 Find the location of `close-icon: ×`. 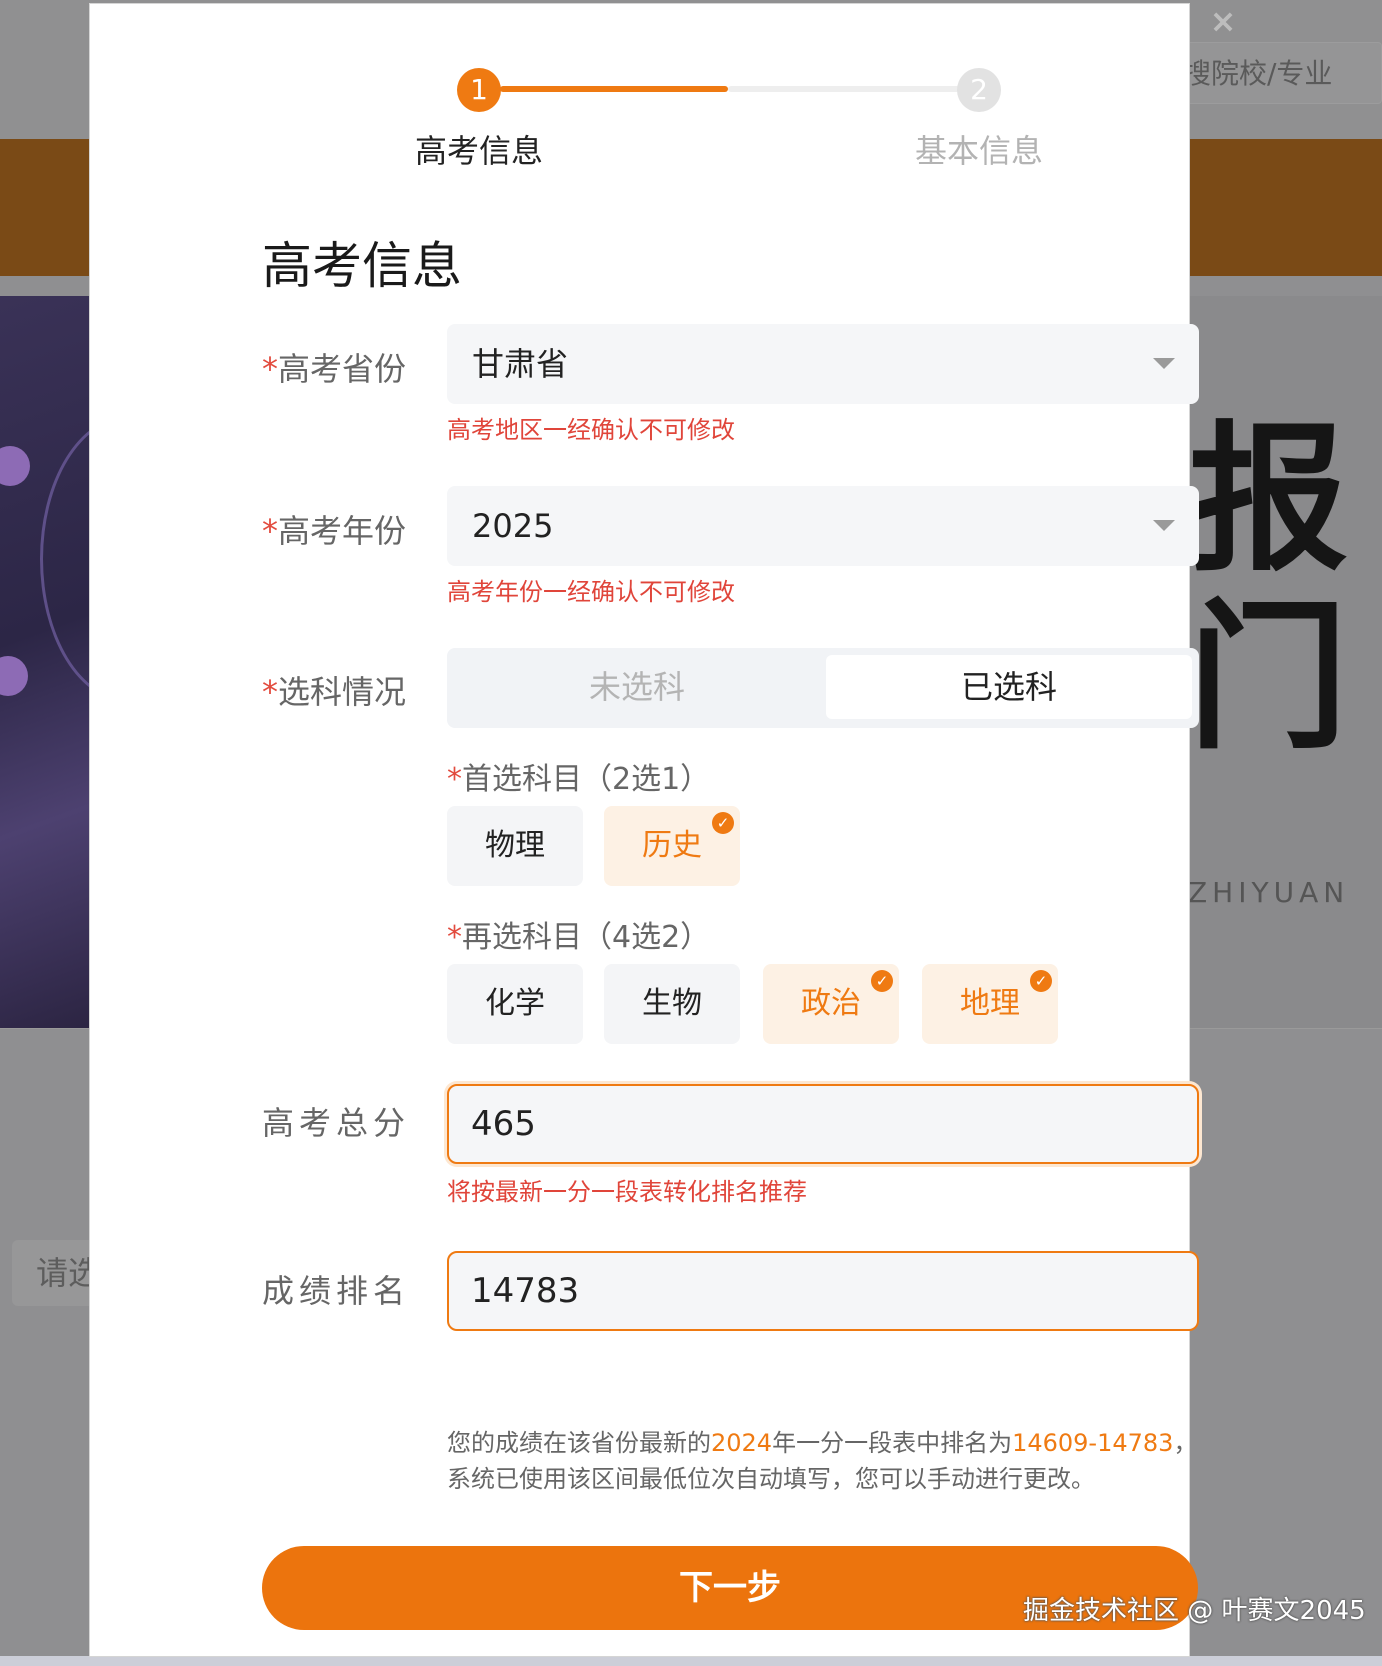

close-icon: × is located at coordinates (1223, 21).